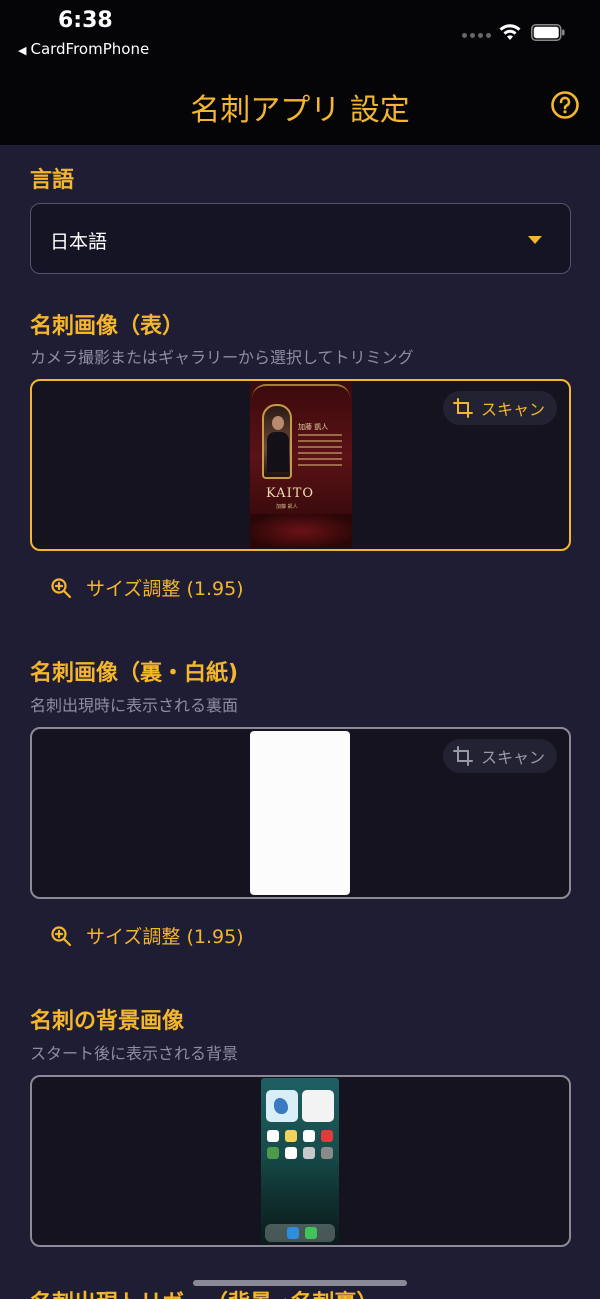  Describe the element at coordinates (300, 1283) in the screenshot. I see `home-indicator` at that location.